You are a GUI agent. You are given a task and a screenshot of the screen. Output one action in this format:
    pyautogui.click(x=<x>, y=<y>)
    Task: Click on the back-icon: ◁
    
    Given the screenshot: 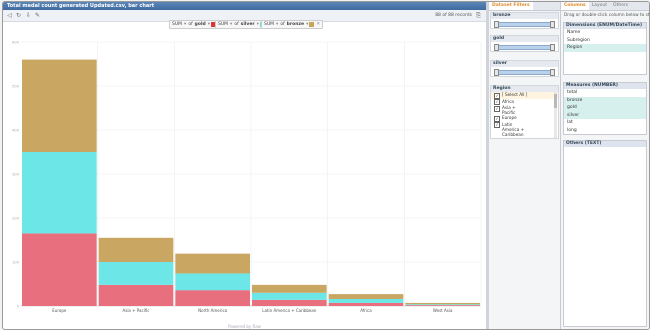 What is the action you would take?
    pyautogui.click(x=9, y=15)
    